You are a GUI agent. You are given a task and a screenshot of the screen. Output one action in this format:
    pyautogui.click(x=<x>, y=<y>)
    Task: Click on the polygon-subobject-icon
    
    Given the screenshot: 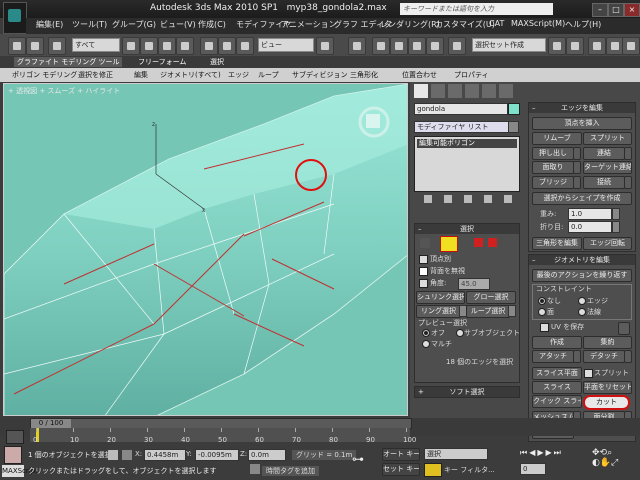 What is the action you would take?
    pyautogui.click(x=478, y=242)
    